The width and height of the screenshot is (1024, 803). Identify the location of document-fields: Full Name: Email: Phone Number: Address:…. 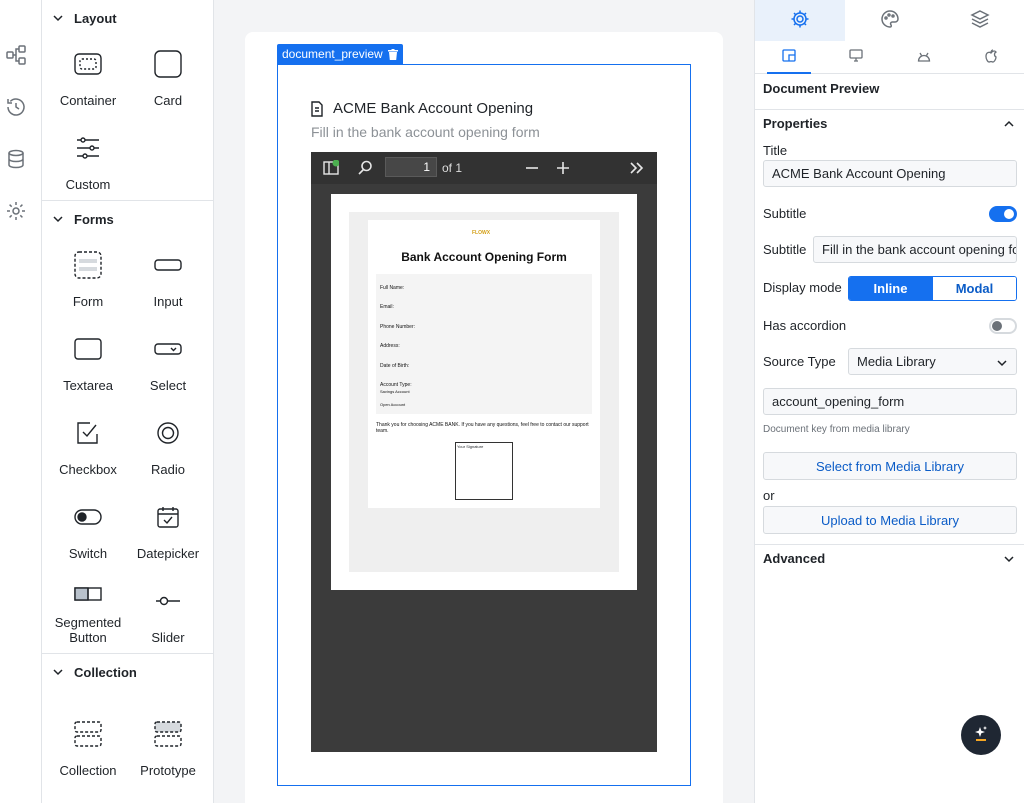
(484, 344).